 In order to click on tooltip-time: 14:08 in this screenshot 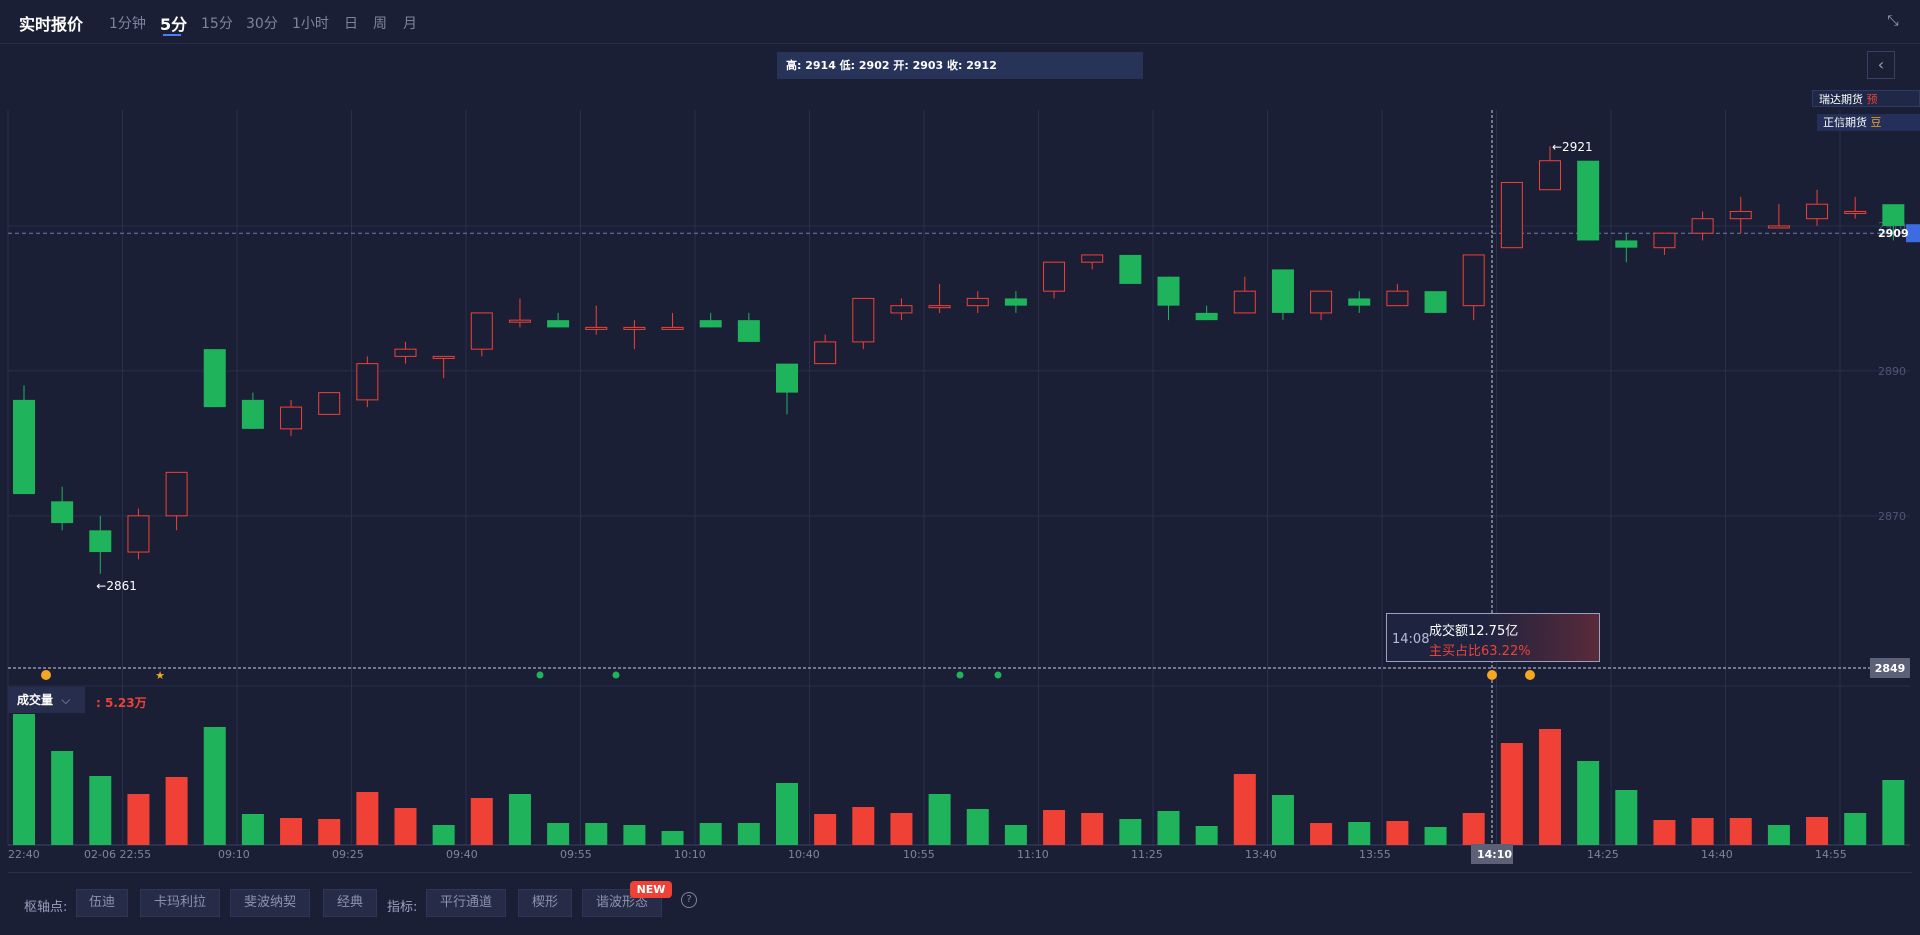, I will do `click(1411, 639)`.